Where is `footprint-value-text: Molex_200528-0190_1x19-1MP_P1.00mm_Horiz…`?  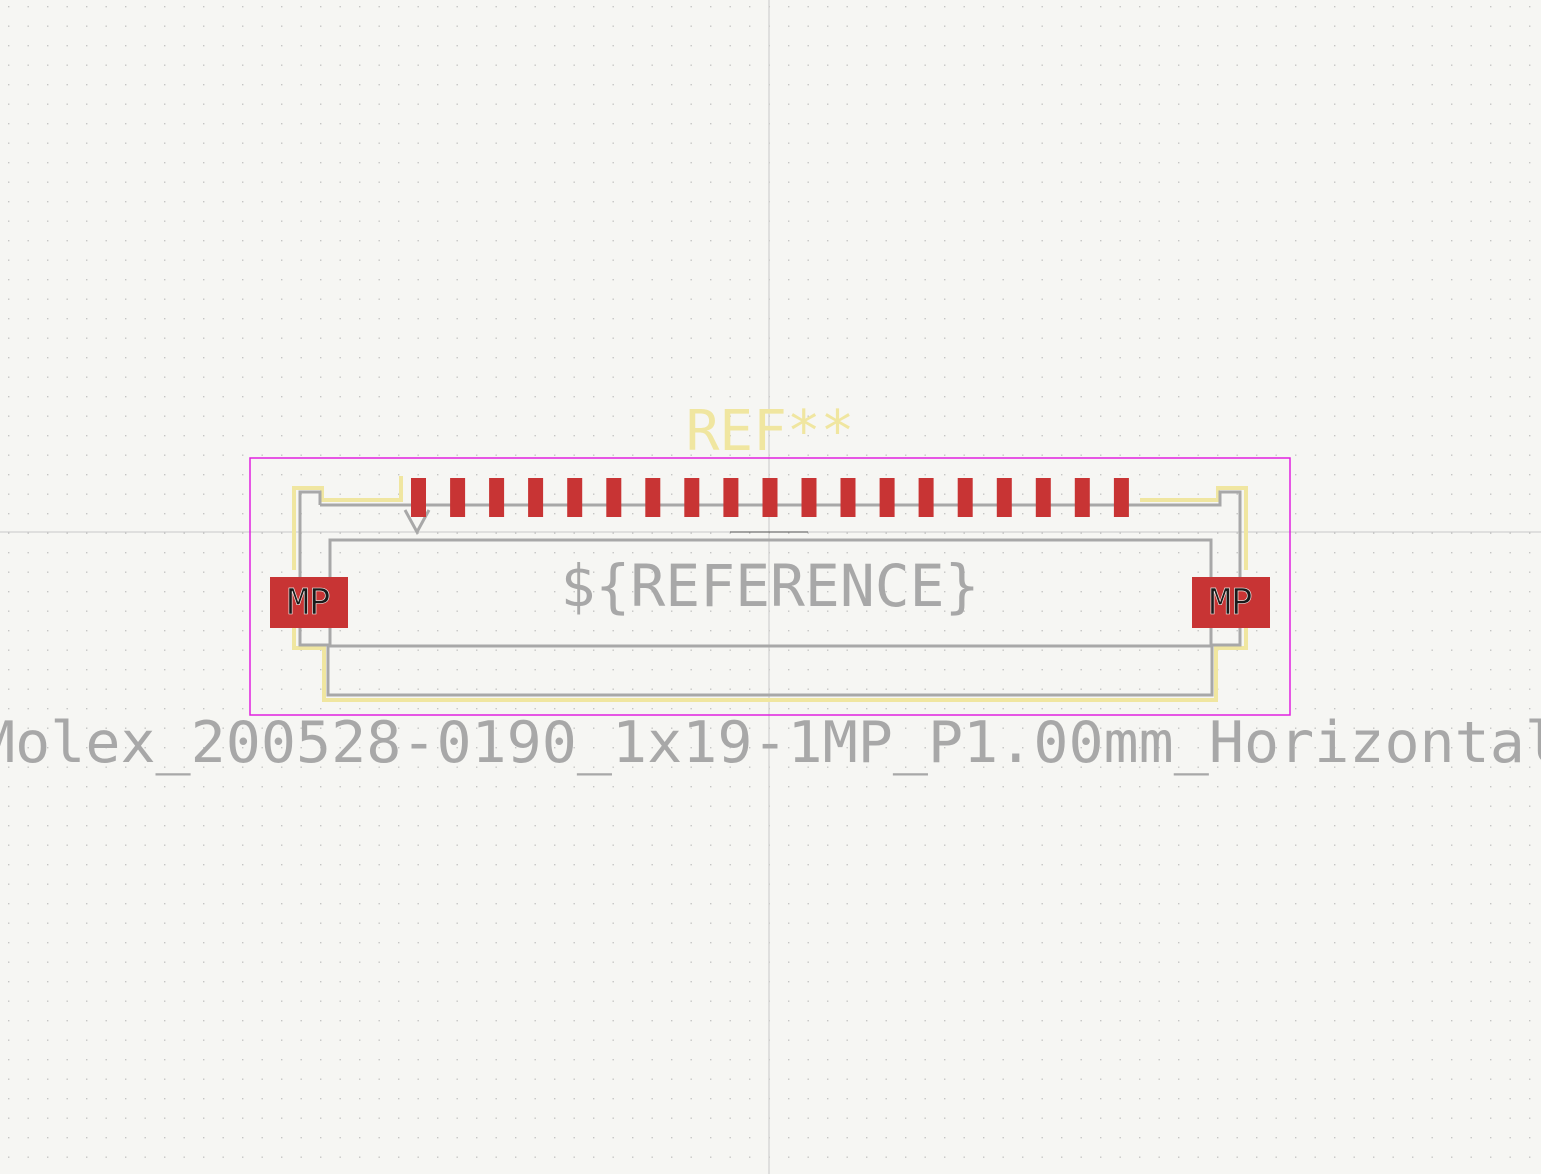
footprint-value-text: Molex_200528-0190_1x19-1MP_P1.00mm_Horiz… is located at coordinates (770, 743).